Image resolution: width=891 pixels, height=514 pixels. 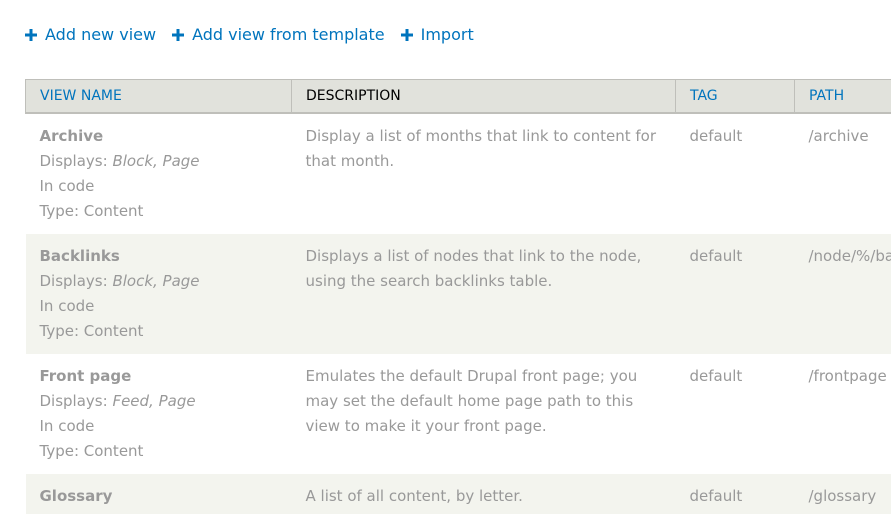 I want to click on import-link: Import, so click(x=437, y=34).